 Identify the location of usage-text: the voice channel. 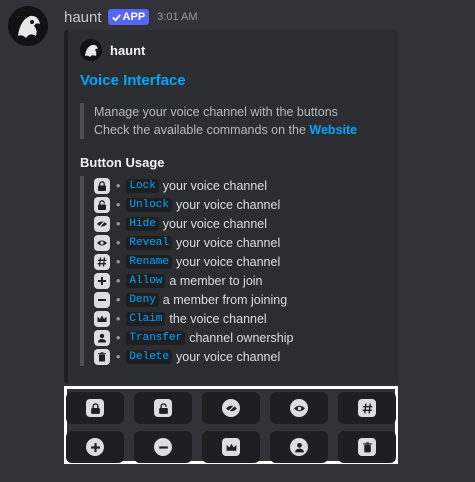
(218, 318).